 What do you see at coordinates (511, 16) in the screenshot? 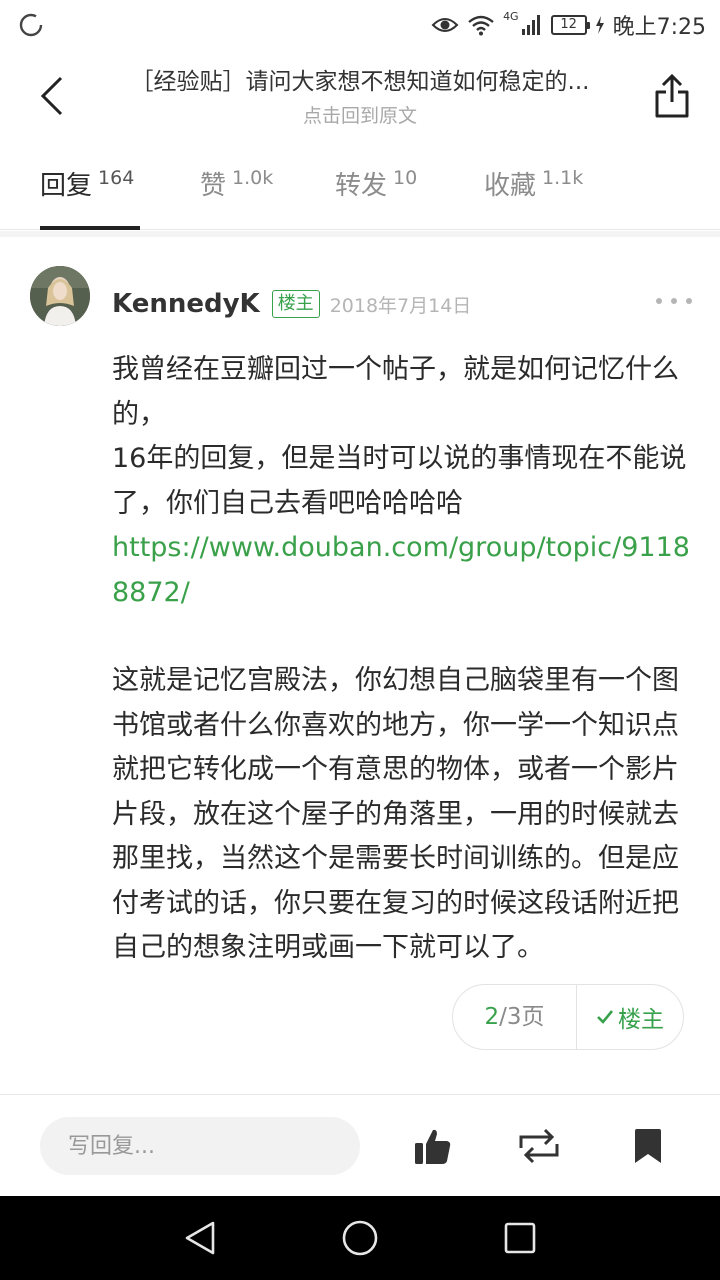
I see `network-type: 4G` at bounding box center [511, 16].